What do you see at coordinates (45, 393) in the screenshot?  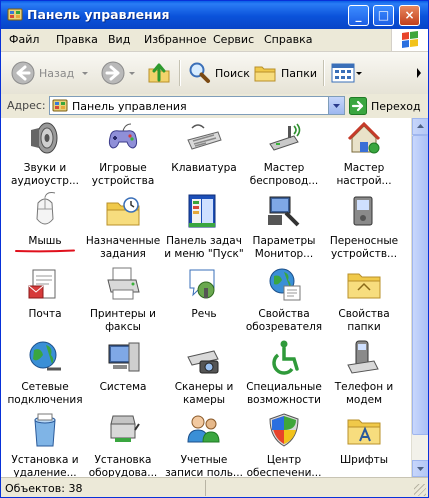 I see `item-label: Сетевые подключения` at bounding box center [45, 393].